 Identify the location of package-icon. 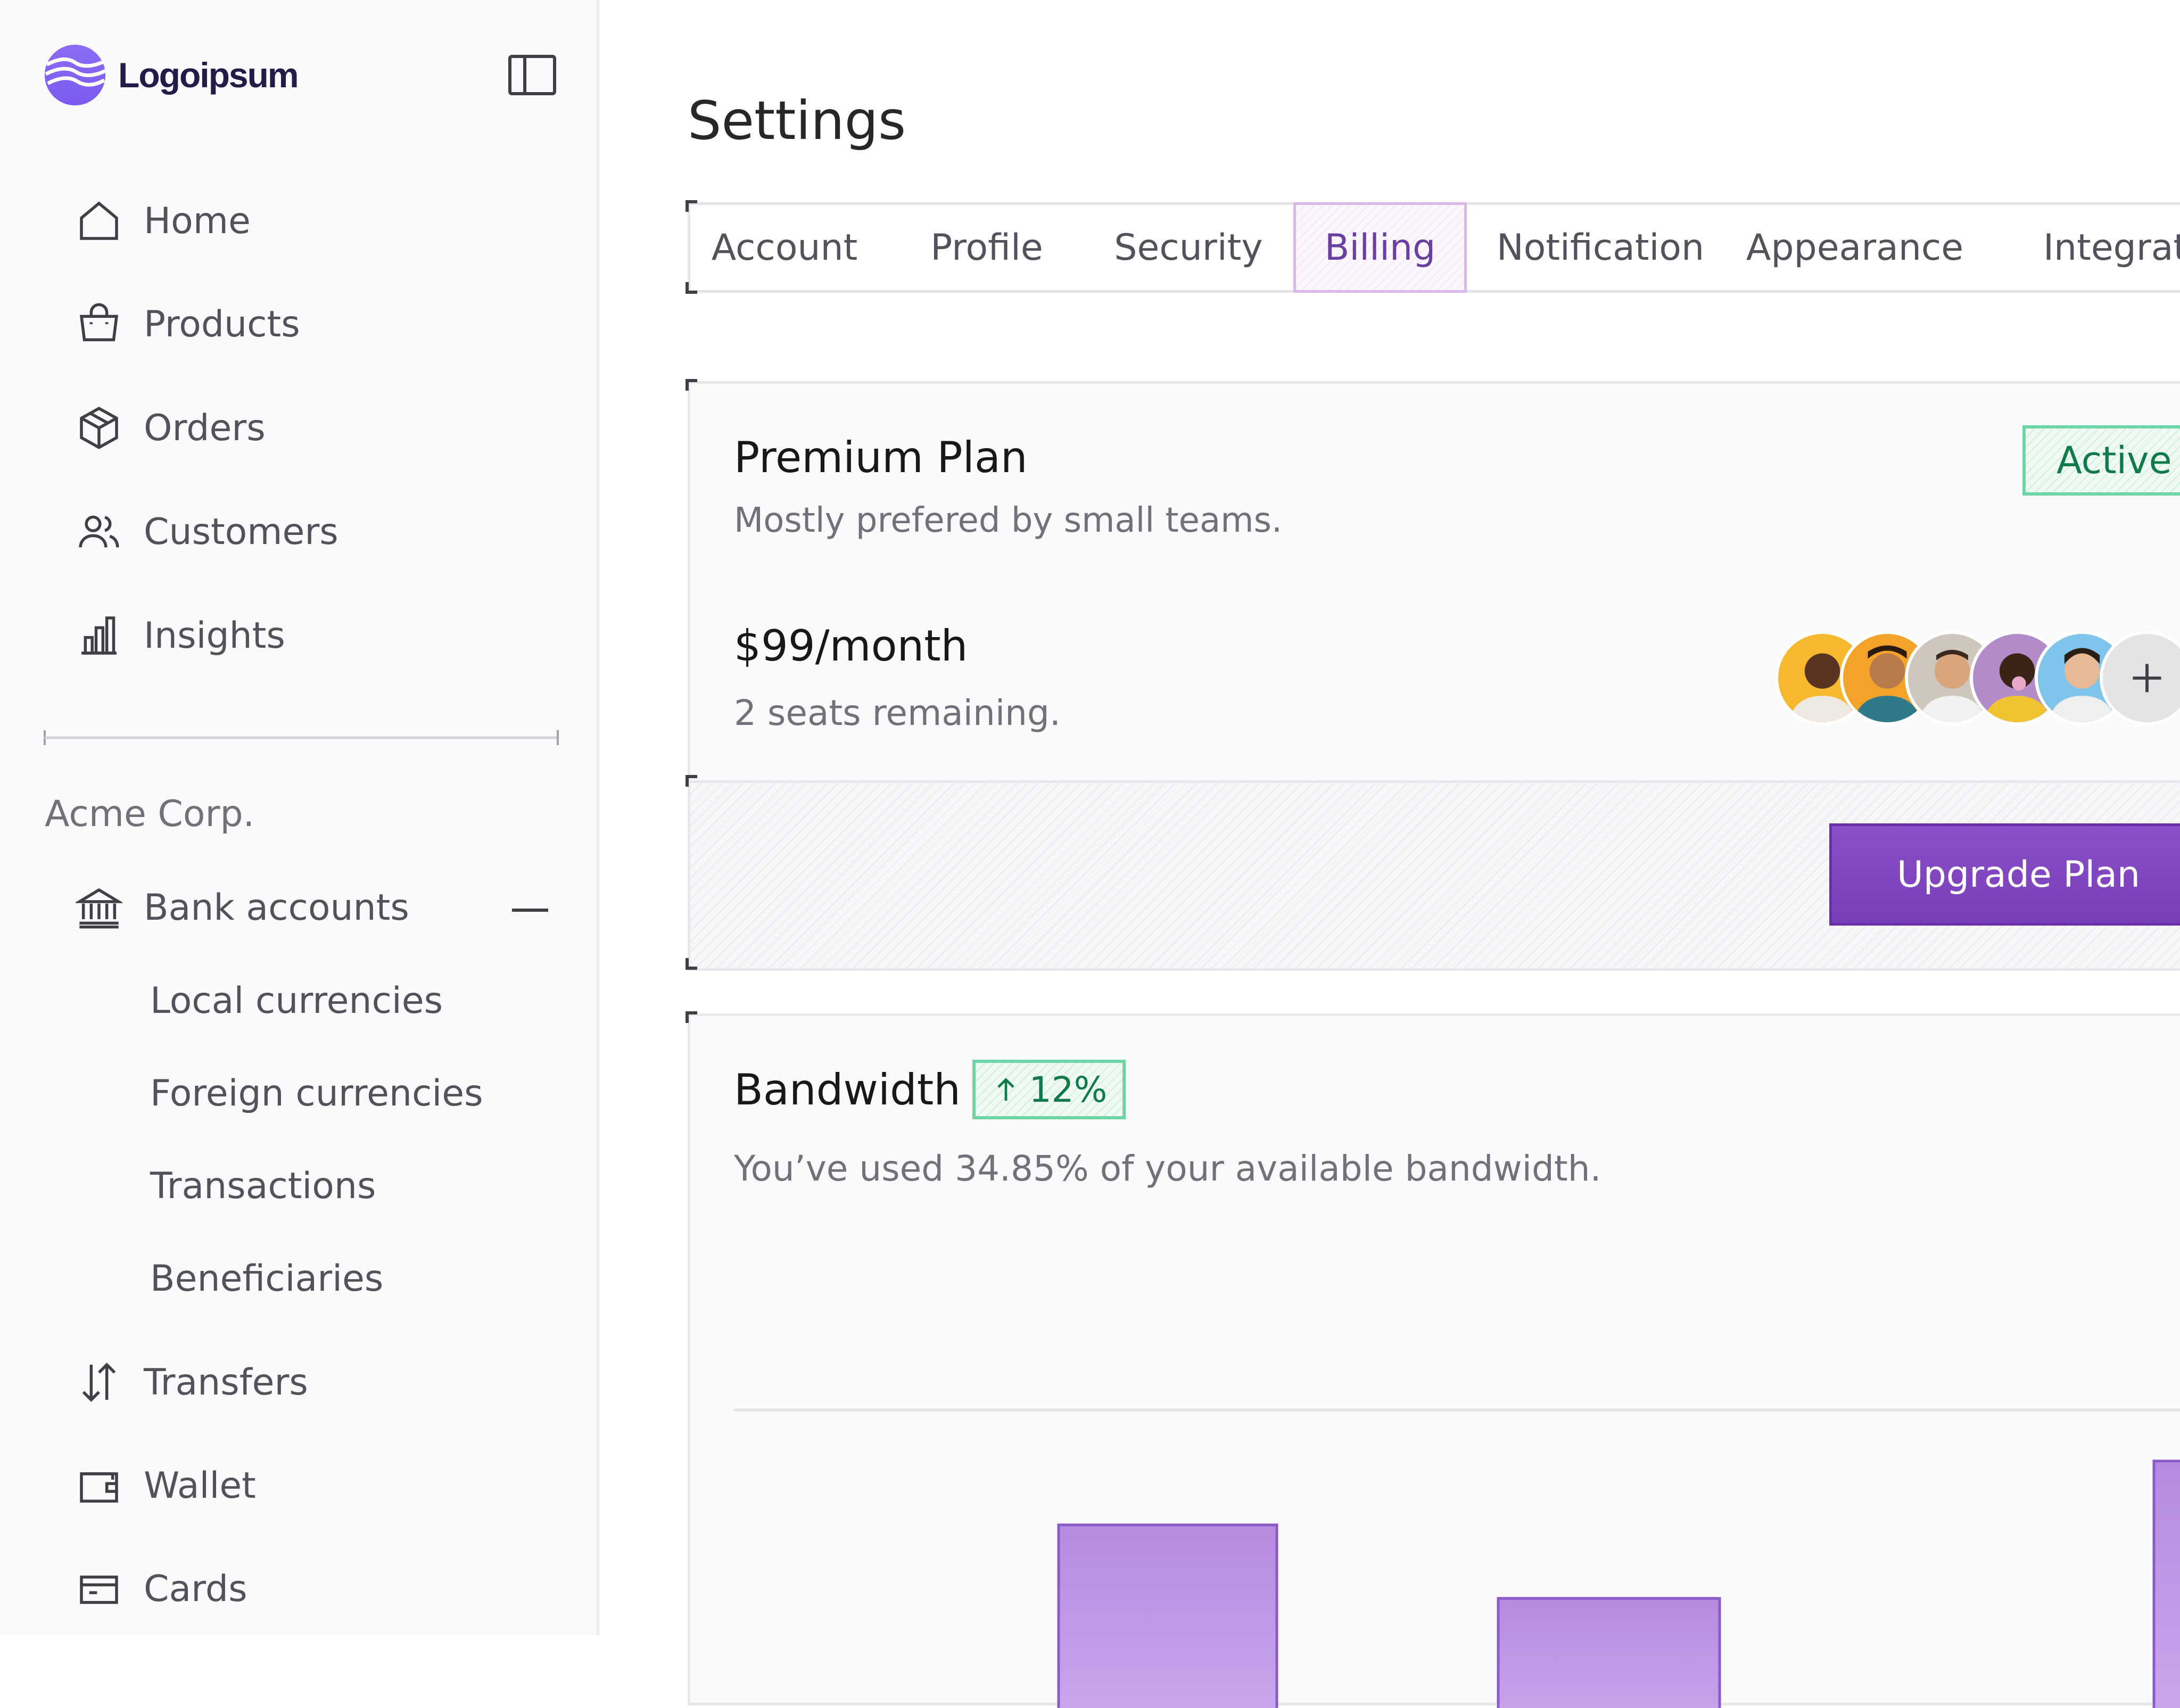
(99, 427).